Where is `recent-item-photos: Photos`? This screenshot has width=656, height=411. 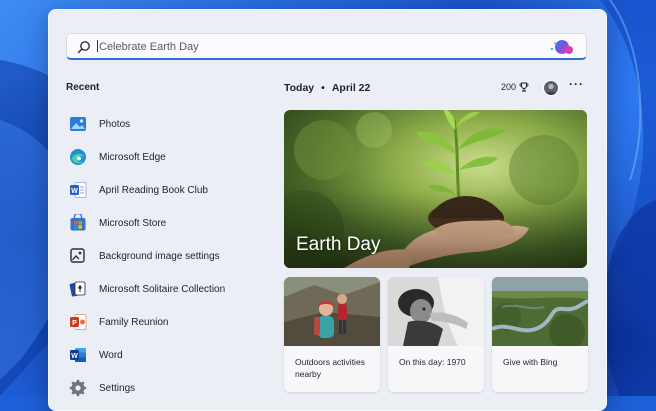
recent-item-photos: Photos is located at coordinates (157, 124).